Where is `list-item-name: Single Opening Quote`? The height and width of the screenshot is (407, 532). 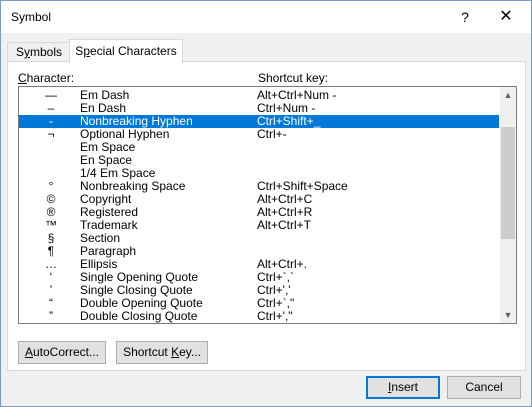 list-item-name: Single Opening Quote is located at coordinates (139, 277).